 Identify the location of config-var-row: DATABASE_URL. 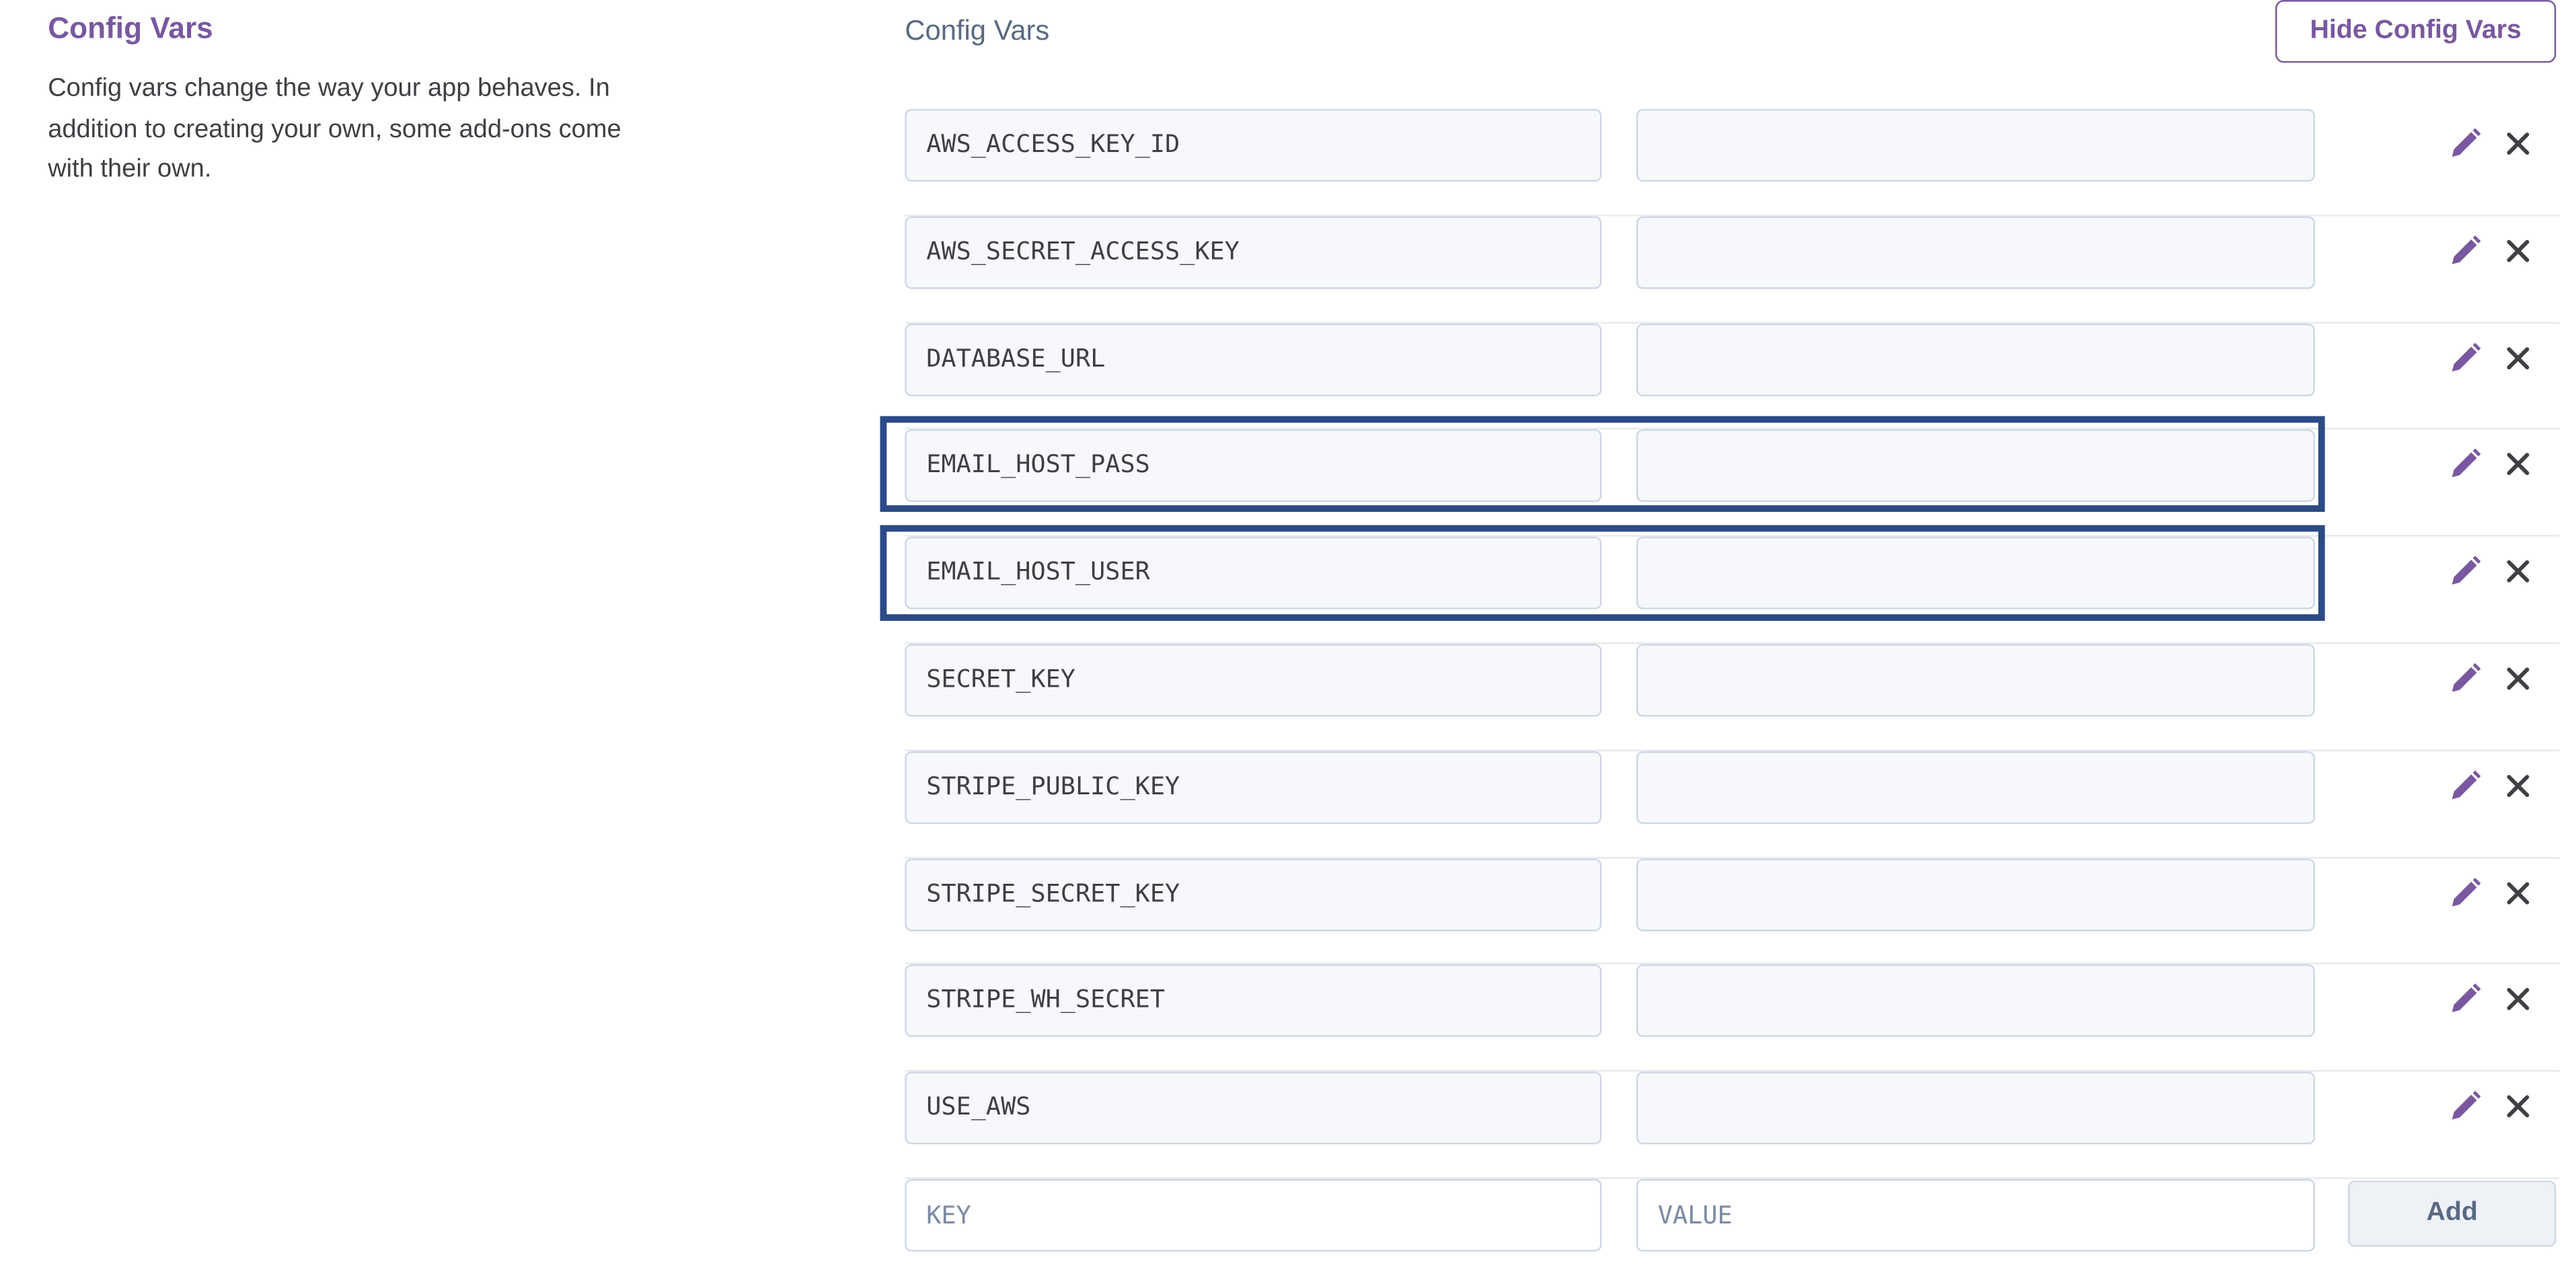
(1732, 377).